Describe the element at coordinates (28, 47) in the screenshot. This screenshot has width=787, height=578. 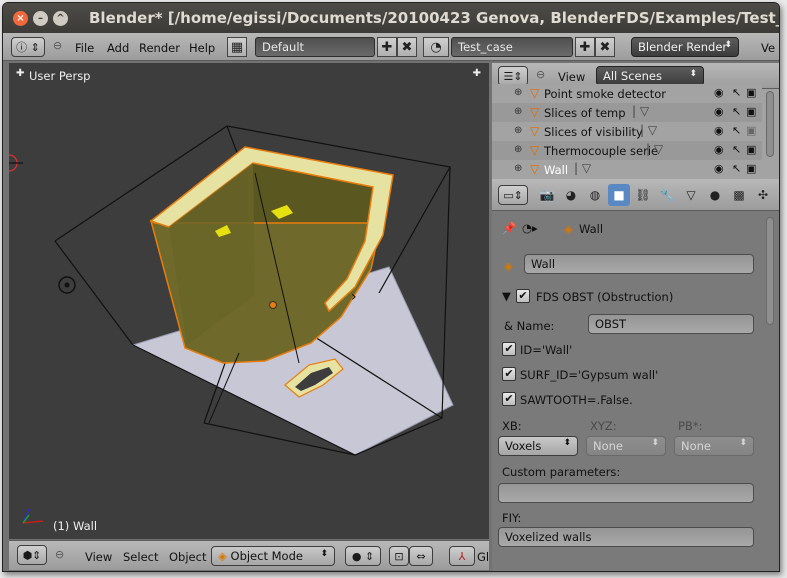
I see `editor-type-button: ⓘ ⇕` at that location.